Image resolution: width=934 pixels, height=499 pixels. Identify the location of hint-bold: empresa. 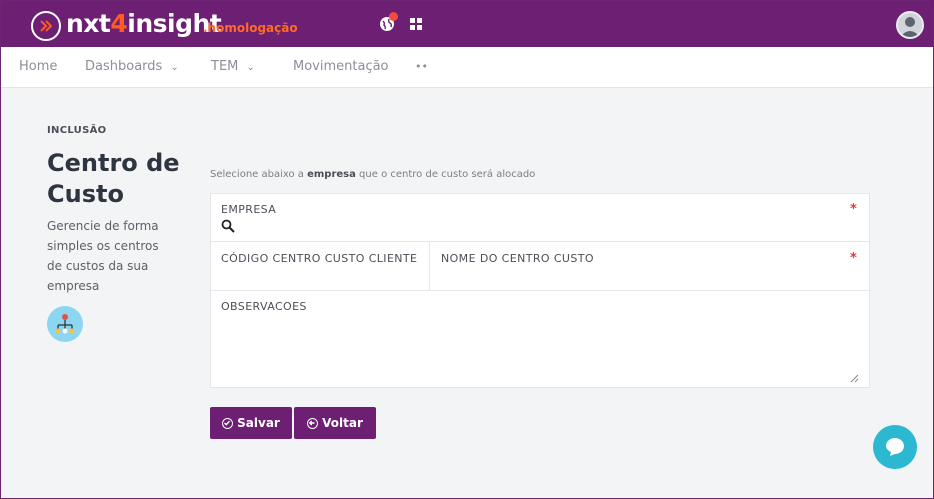
(331, 174).